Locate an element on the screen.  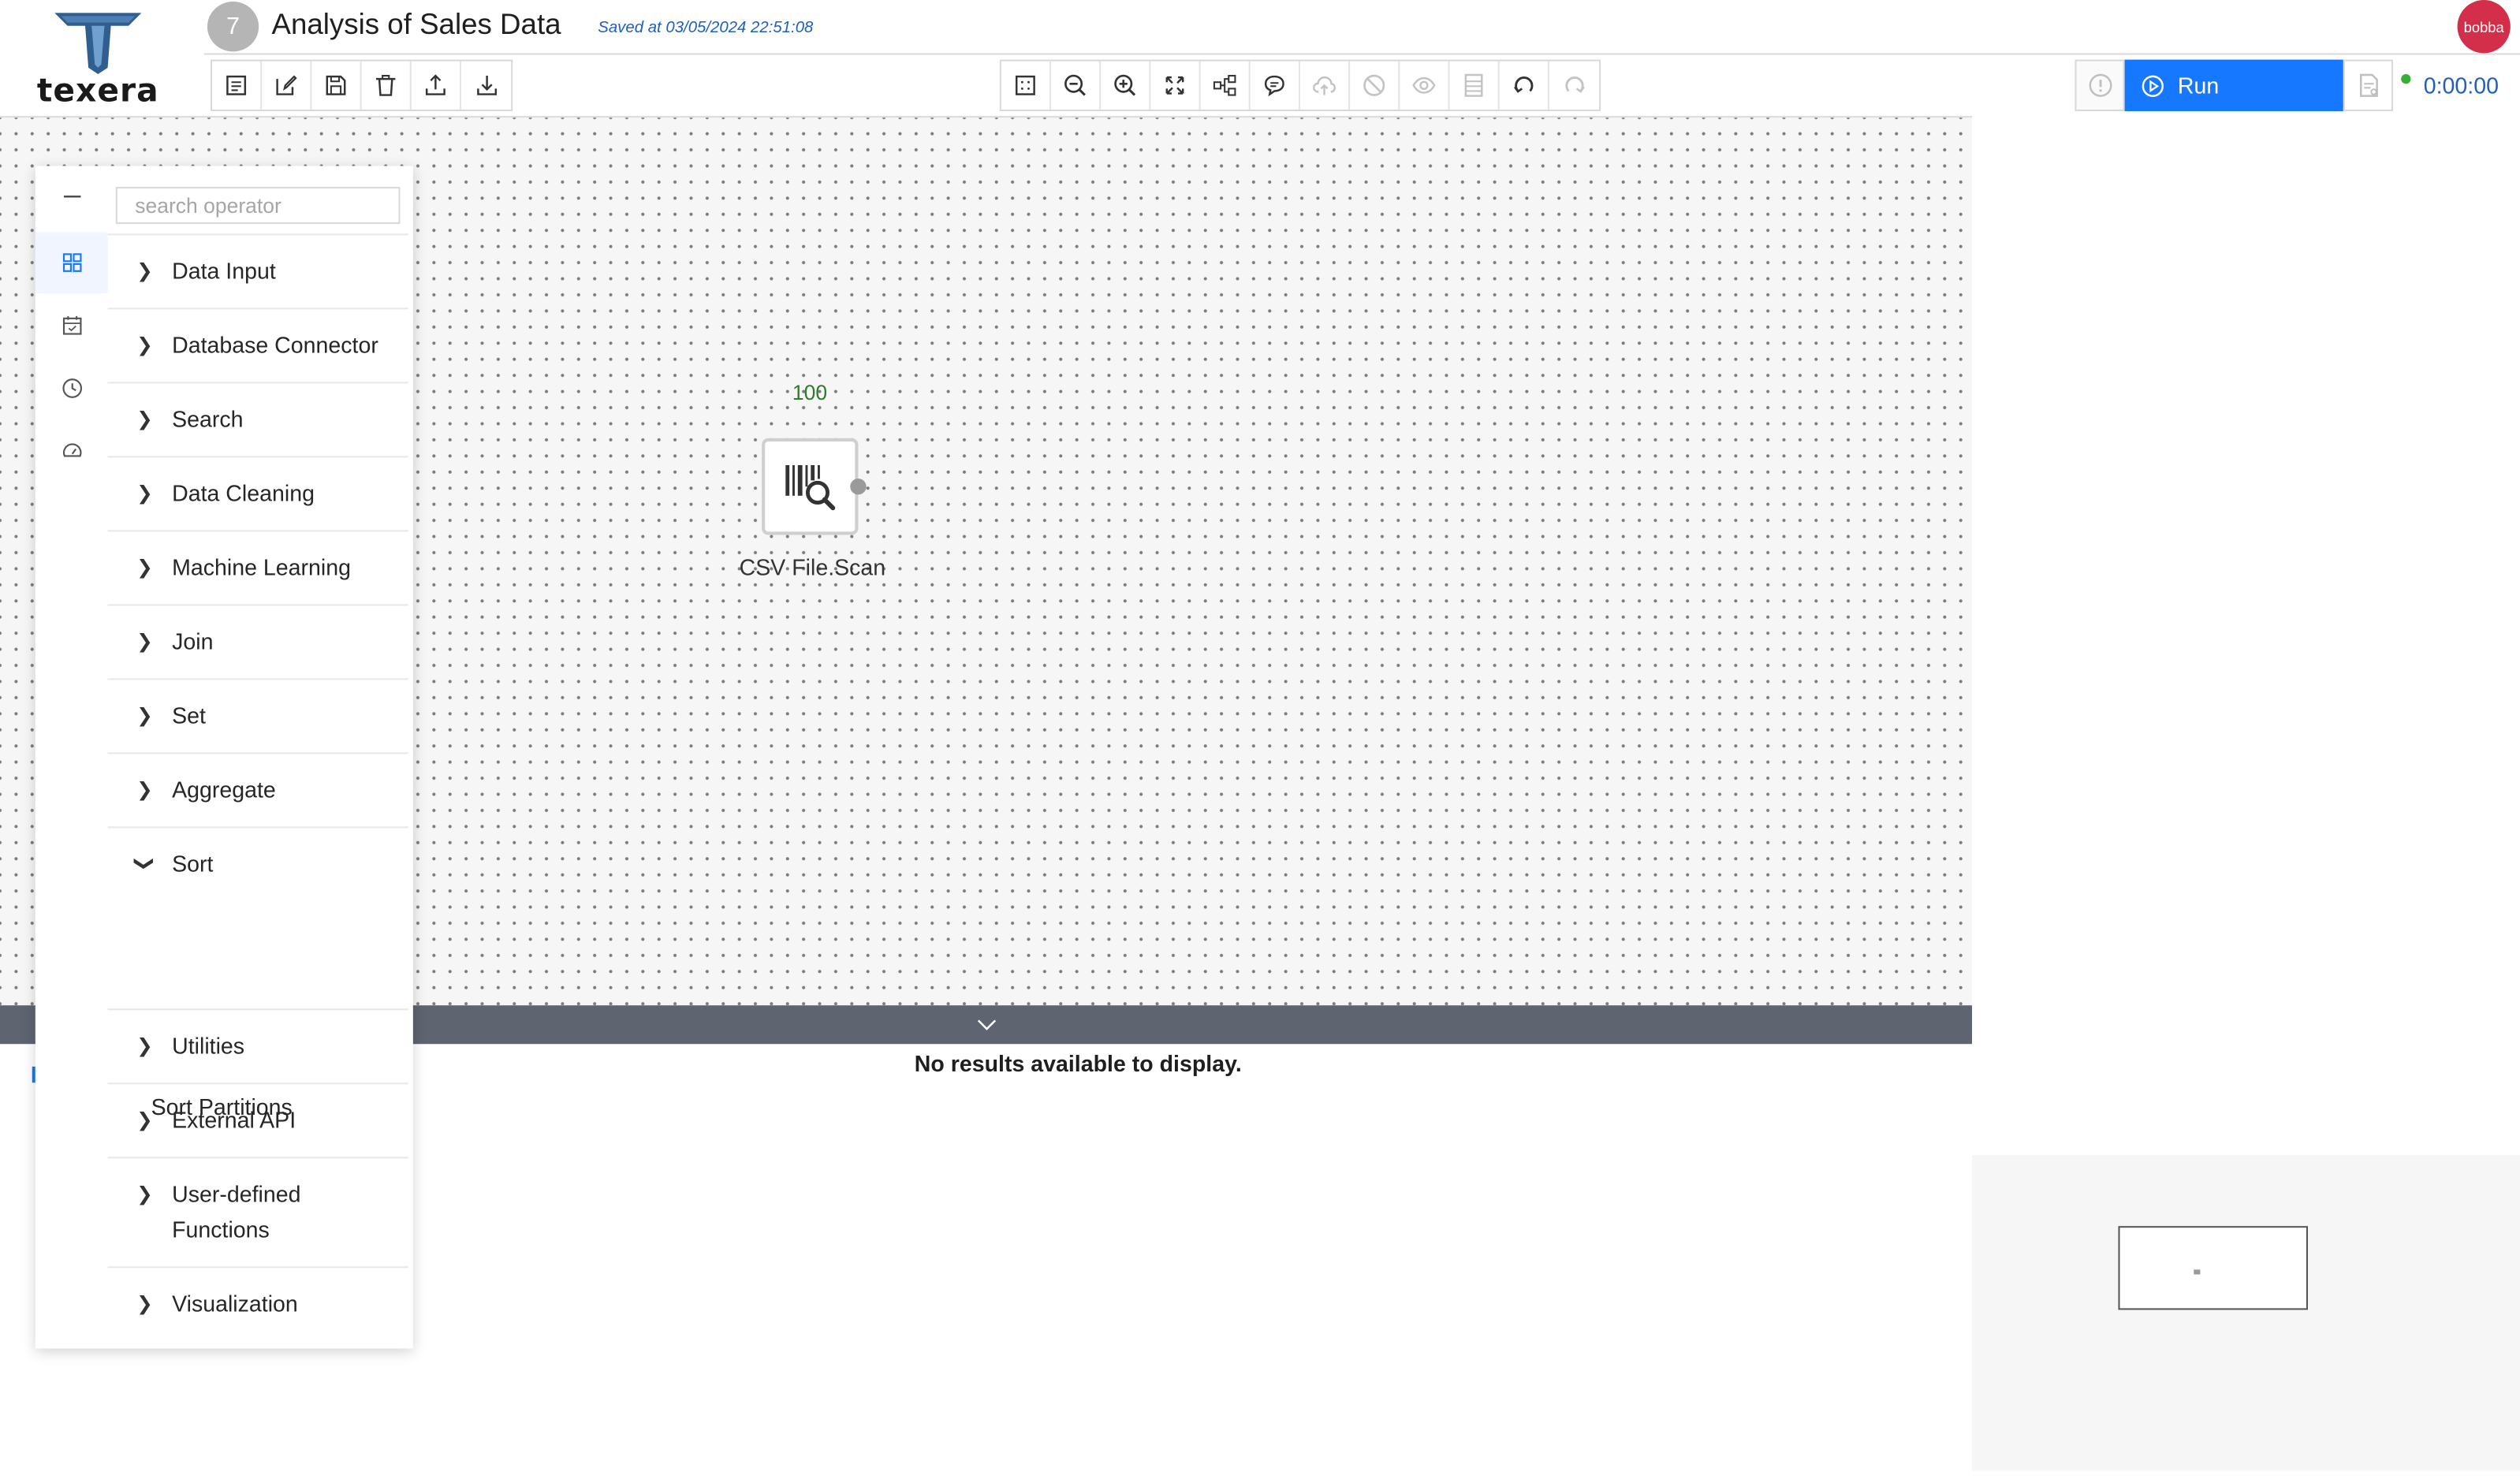
edit-icon is located at coordinates (286, 85).